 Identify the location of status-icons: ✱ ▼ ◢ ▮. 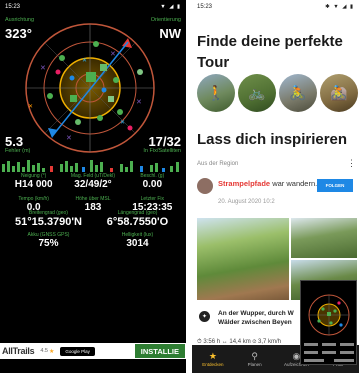
(339, 7).